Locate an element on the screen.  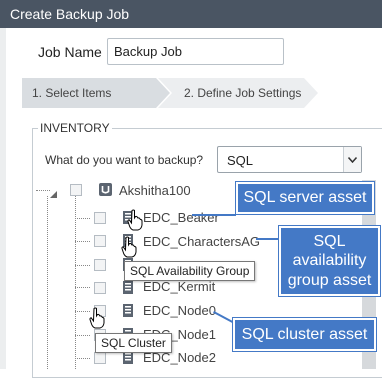
callout-availability-group-asset: SQL availability group asset is located at coordinates (329, 261).